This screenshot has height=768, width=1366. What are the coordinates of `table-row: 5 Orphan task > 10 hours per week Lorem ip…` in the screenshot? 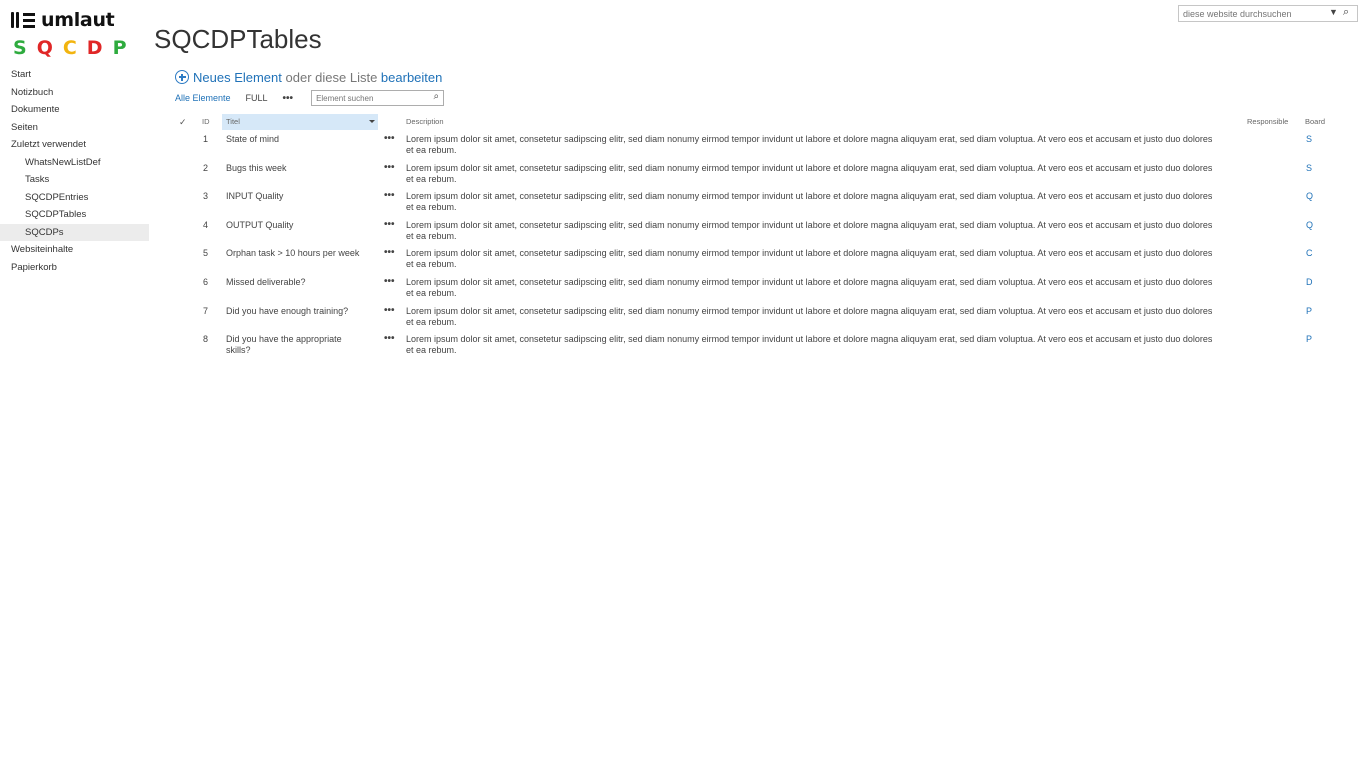 It's located at (765, 261).